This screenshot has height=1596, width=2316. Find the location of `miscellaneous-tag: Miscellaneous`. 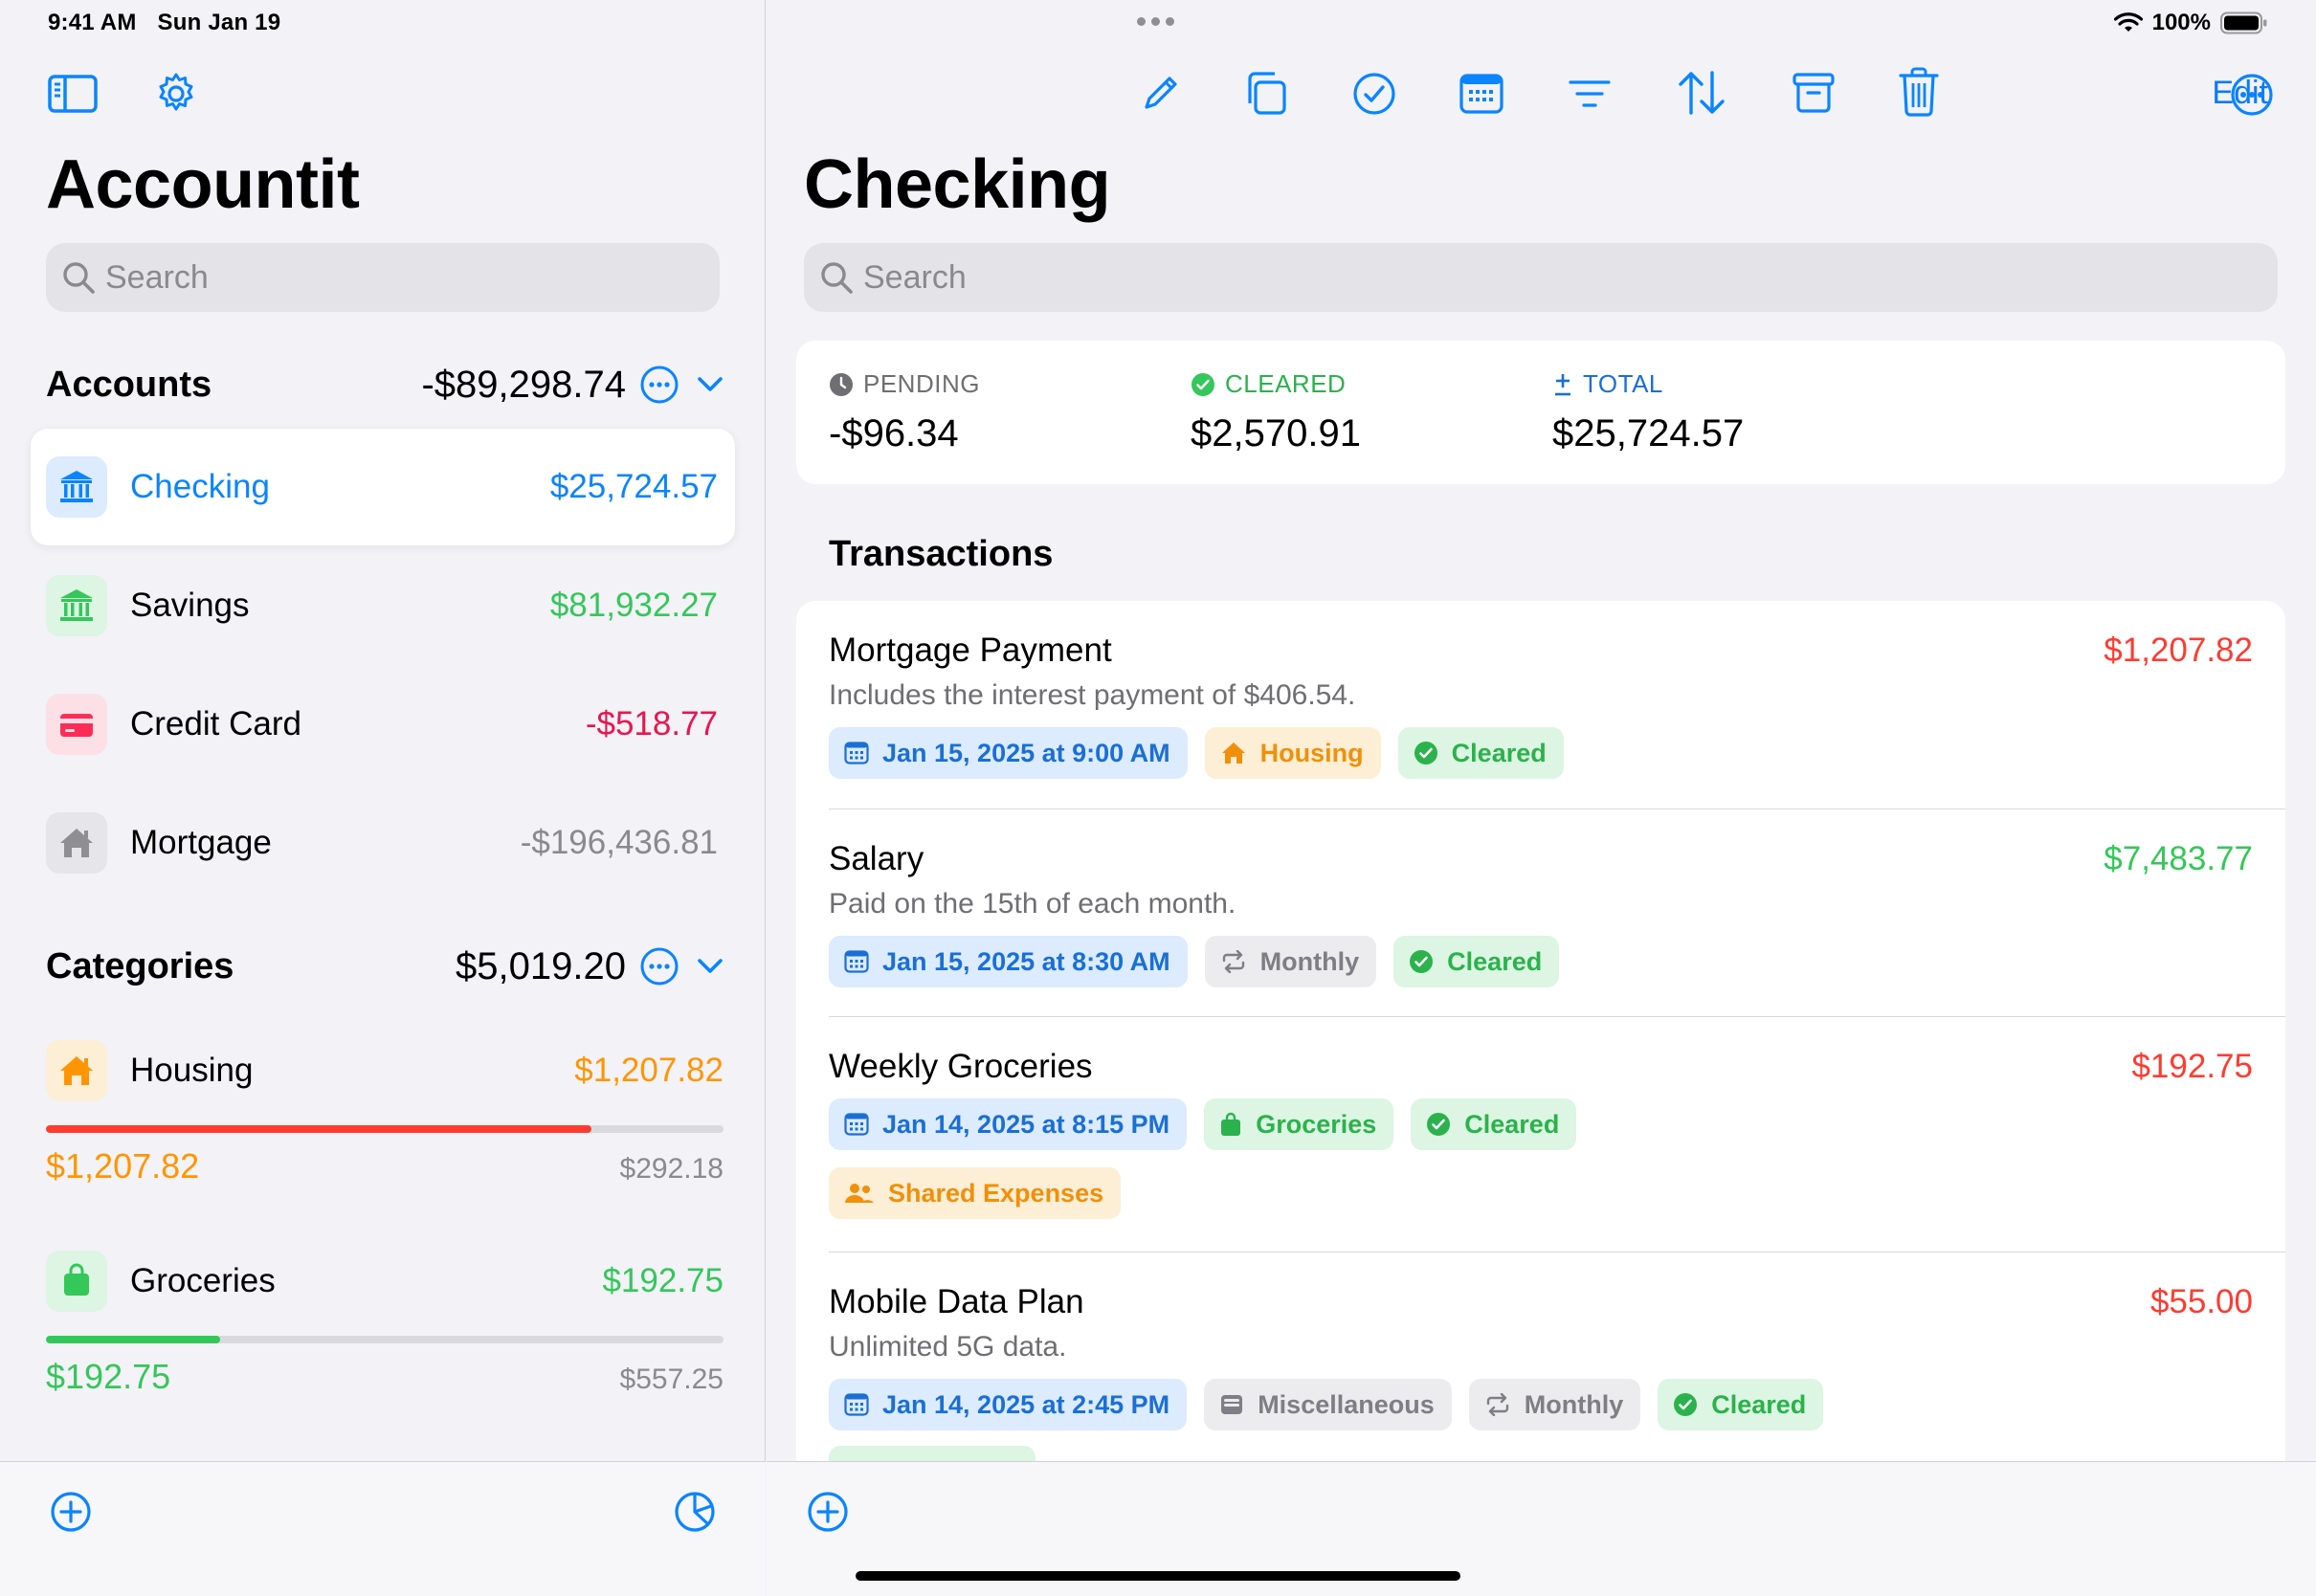

miscellaneous-tag: Miscellaneous is located at coordinates (1328, 1405).